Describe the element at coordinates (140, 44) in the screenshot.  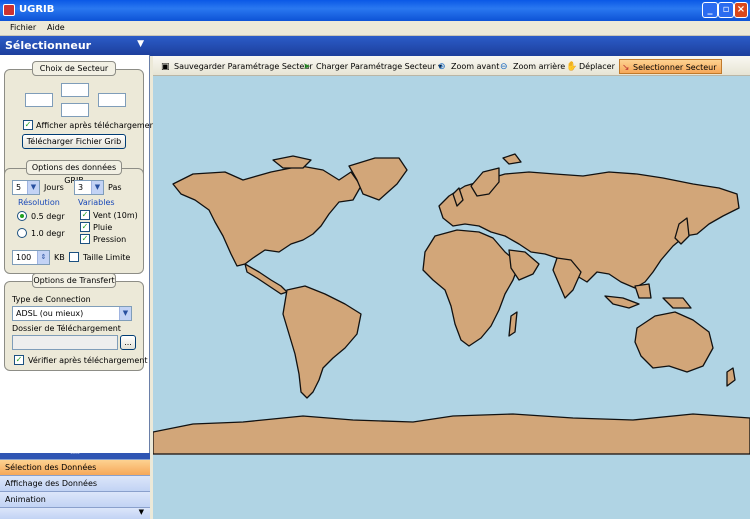
I see `collapse-icon: ▼` at that location.